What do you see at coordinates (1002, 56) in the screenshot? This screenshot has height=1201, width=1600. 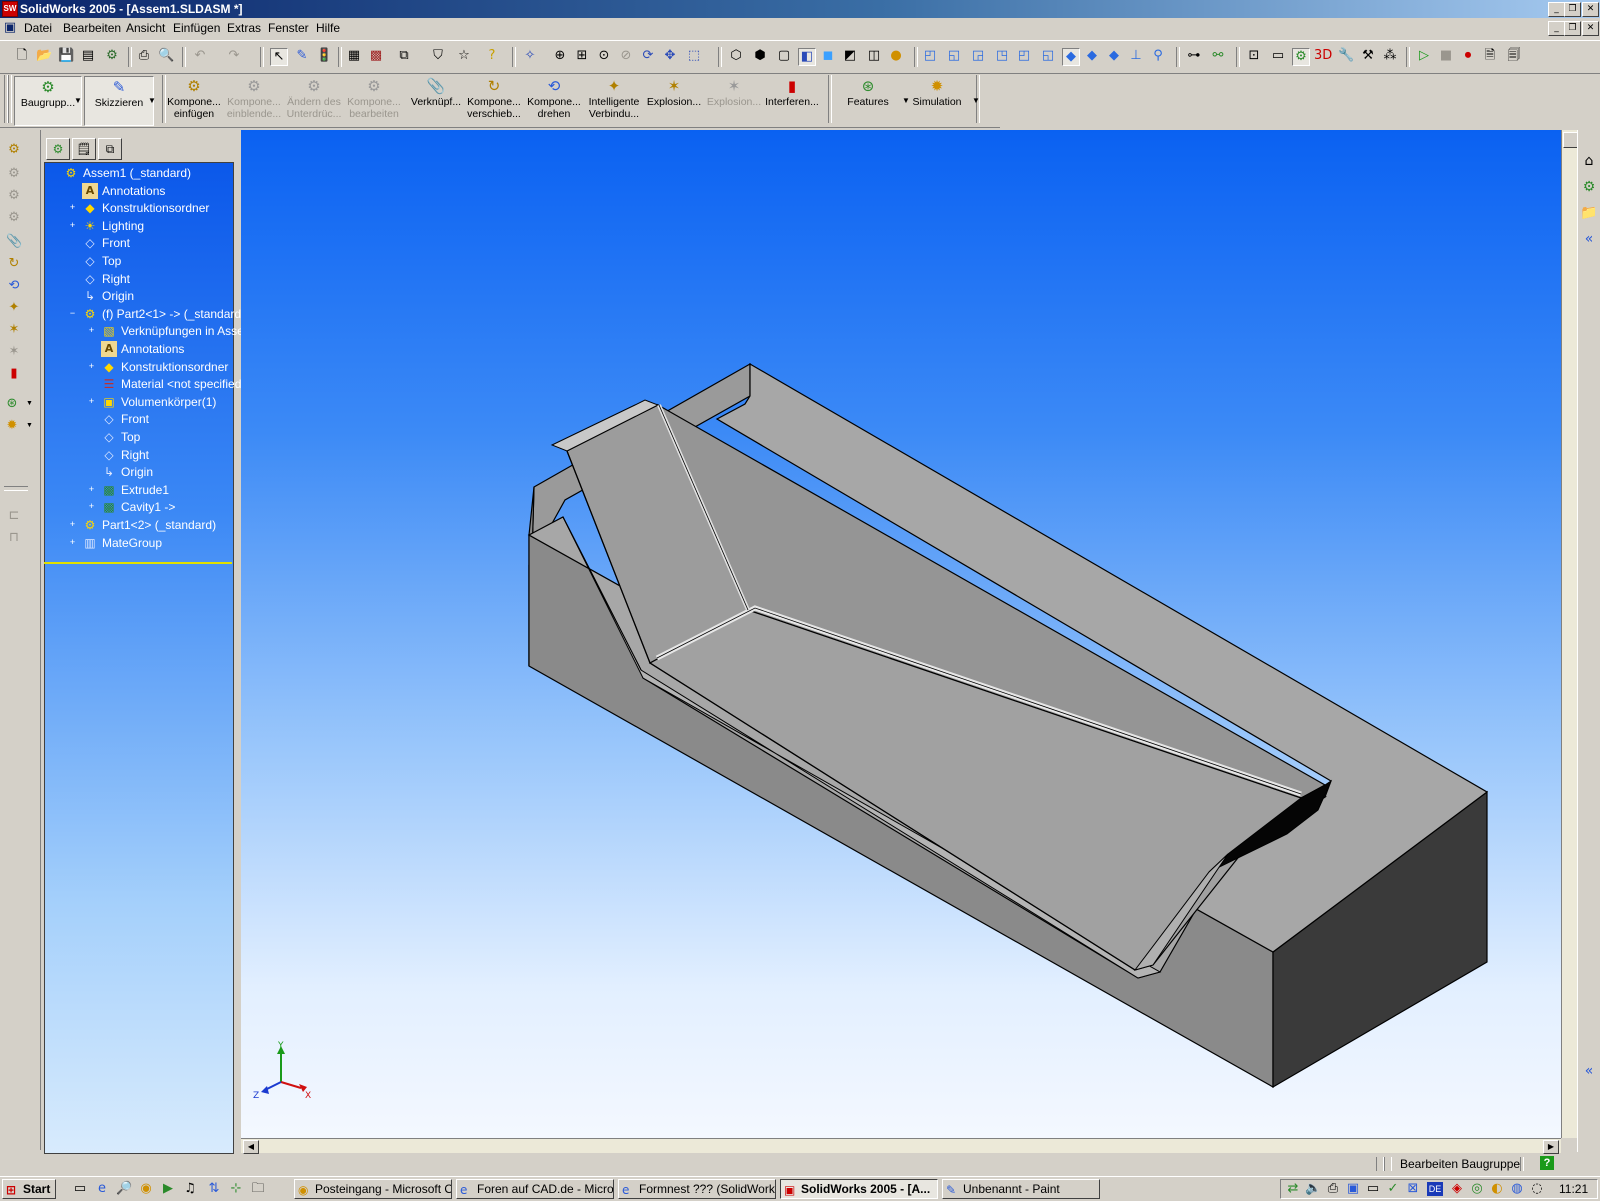 I see `view-right-icon: ◳` at bounding box center [1002, 56].